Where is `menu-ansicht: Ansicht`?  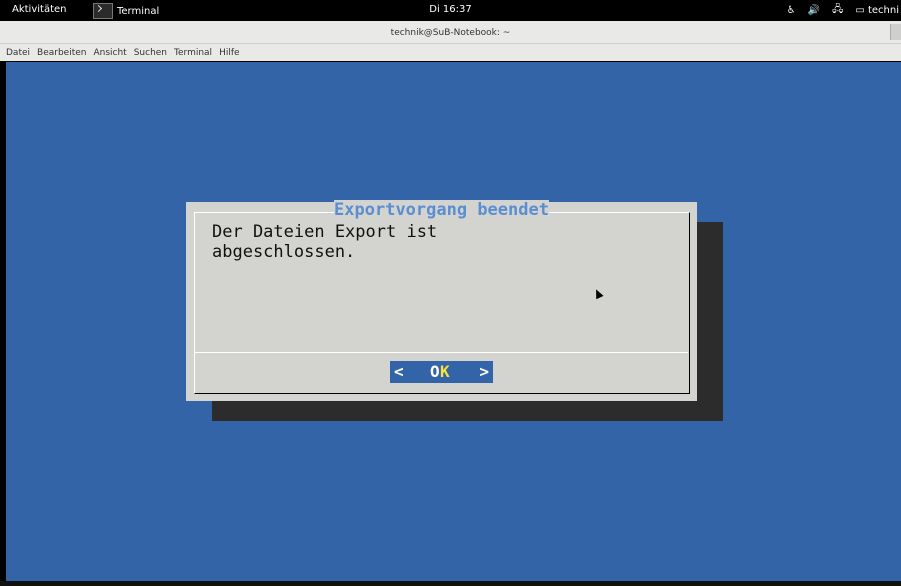
menu-ansicht: Ansicht is located at coordinates (109, 53).